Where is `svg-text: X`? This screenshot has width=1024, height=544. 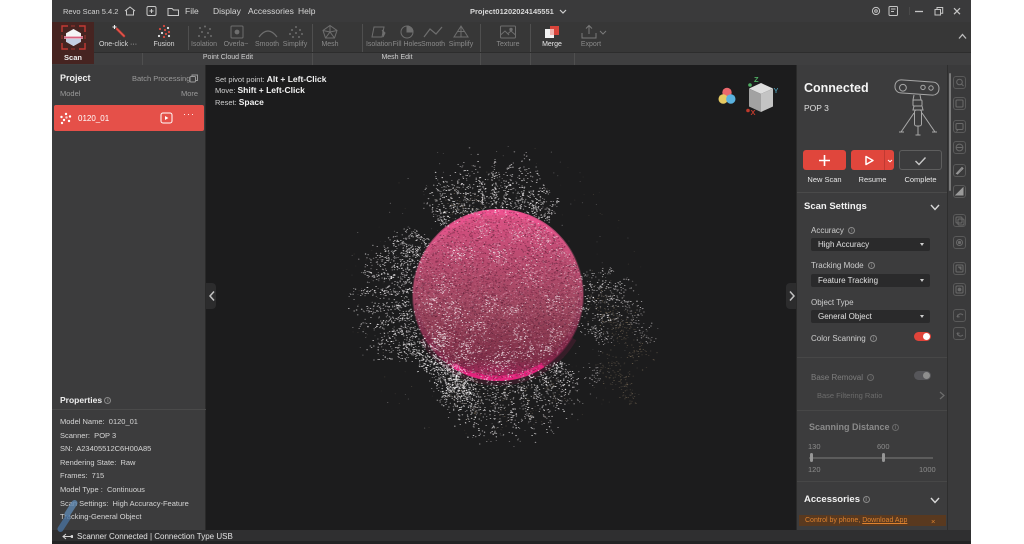
svg-text: X is located at coordinates (753, 111).